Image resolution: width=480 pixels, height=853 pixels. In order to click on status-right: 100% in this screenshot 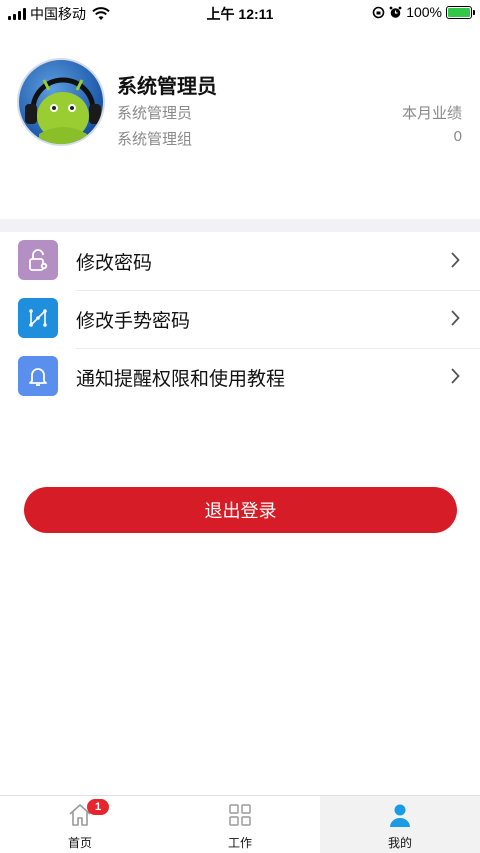, I will do `click(423, 12)`.